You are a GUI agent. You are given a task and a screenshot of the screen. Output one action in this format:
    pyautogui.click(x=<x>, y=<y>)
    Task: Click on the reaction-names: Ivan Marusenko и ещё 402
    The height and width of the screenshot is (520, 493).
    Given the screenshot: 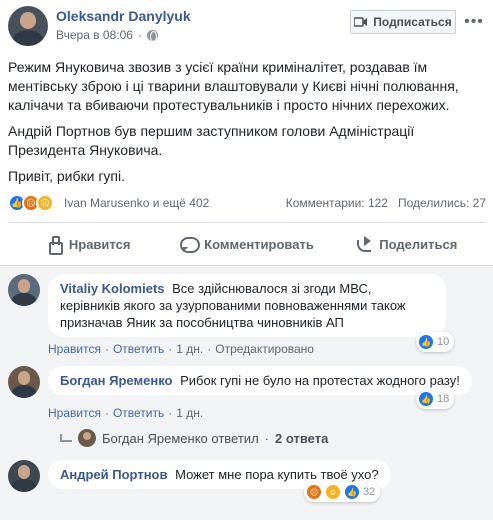 What is the action you would take?
    pyautogui.click(x=136, y=203)
    